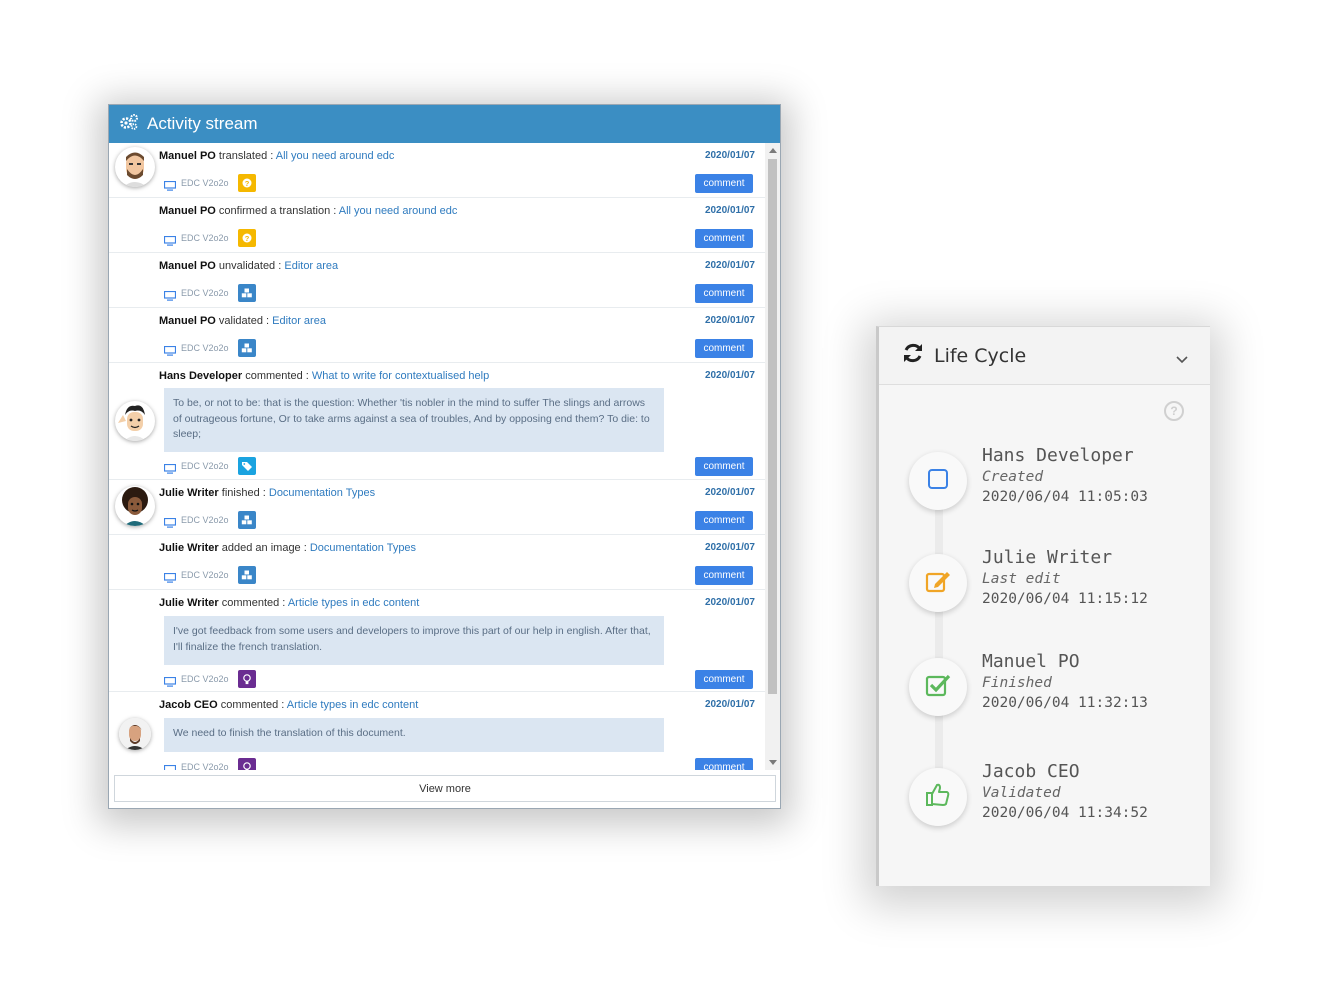 The width and height of the screenshot is (1331, 982). I want to click on view-more-button: View more, so click(445, 788).